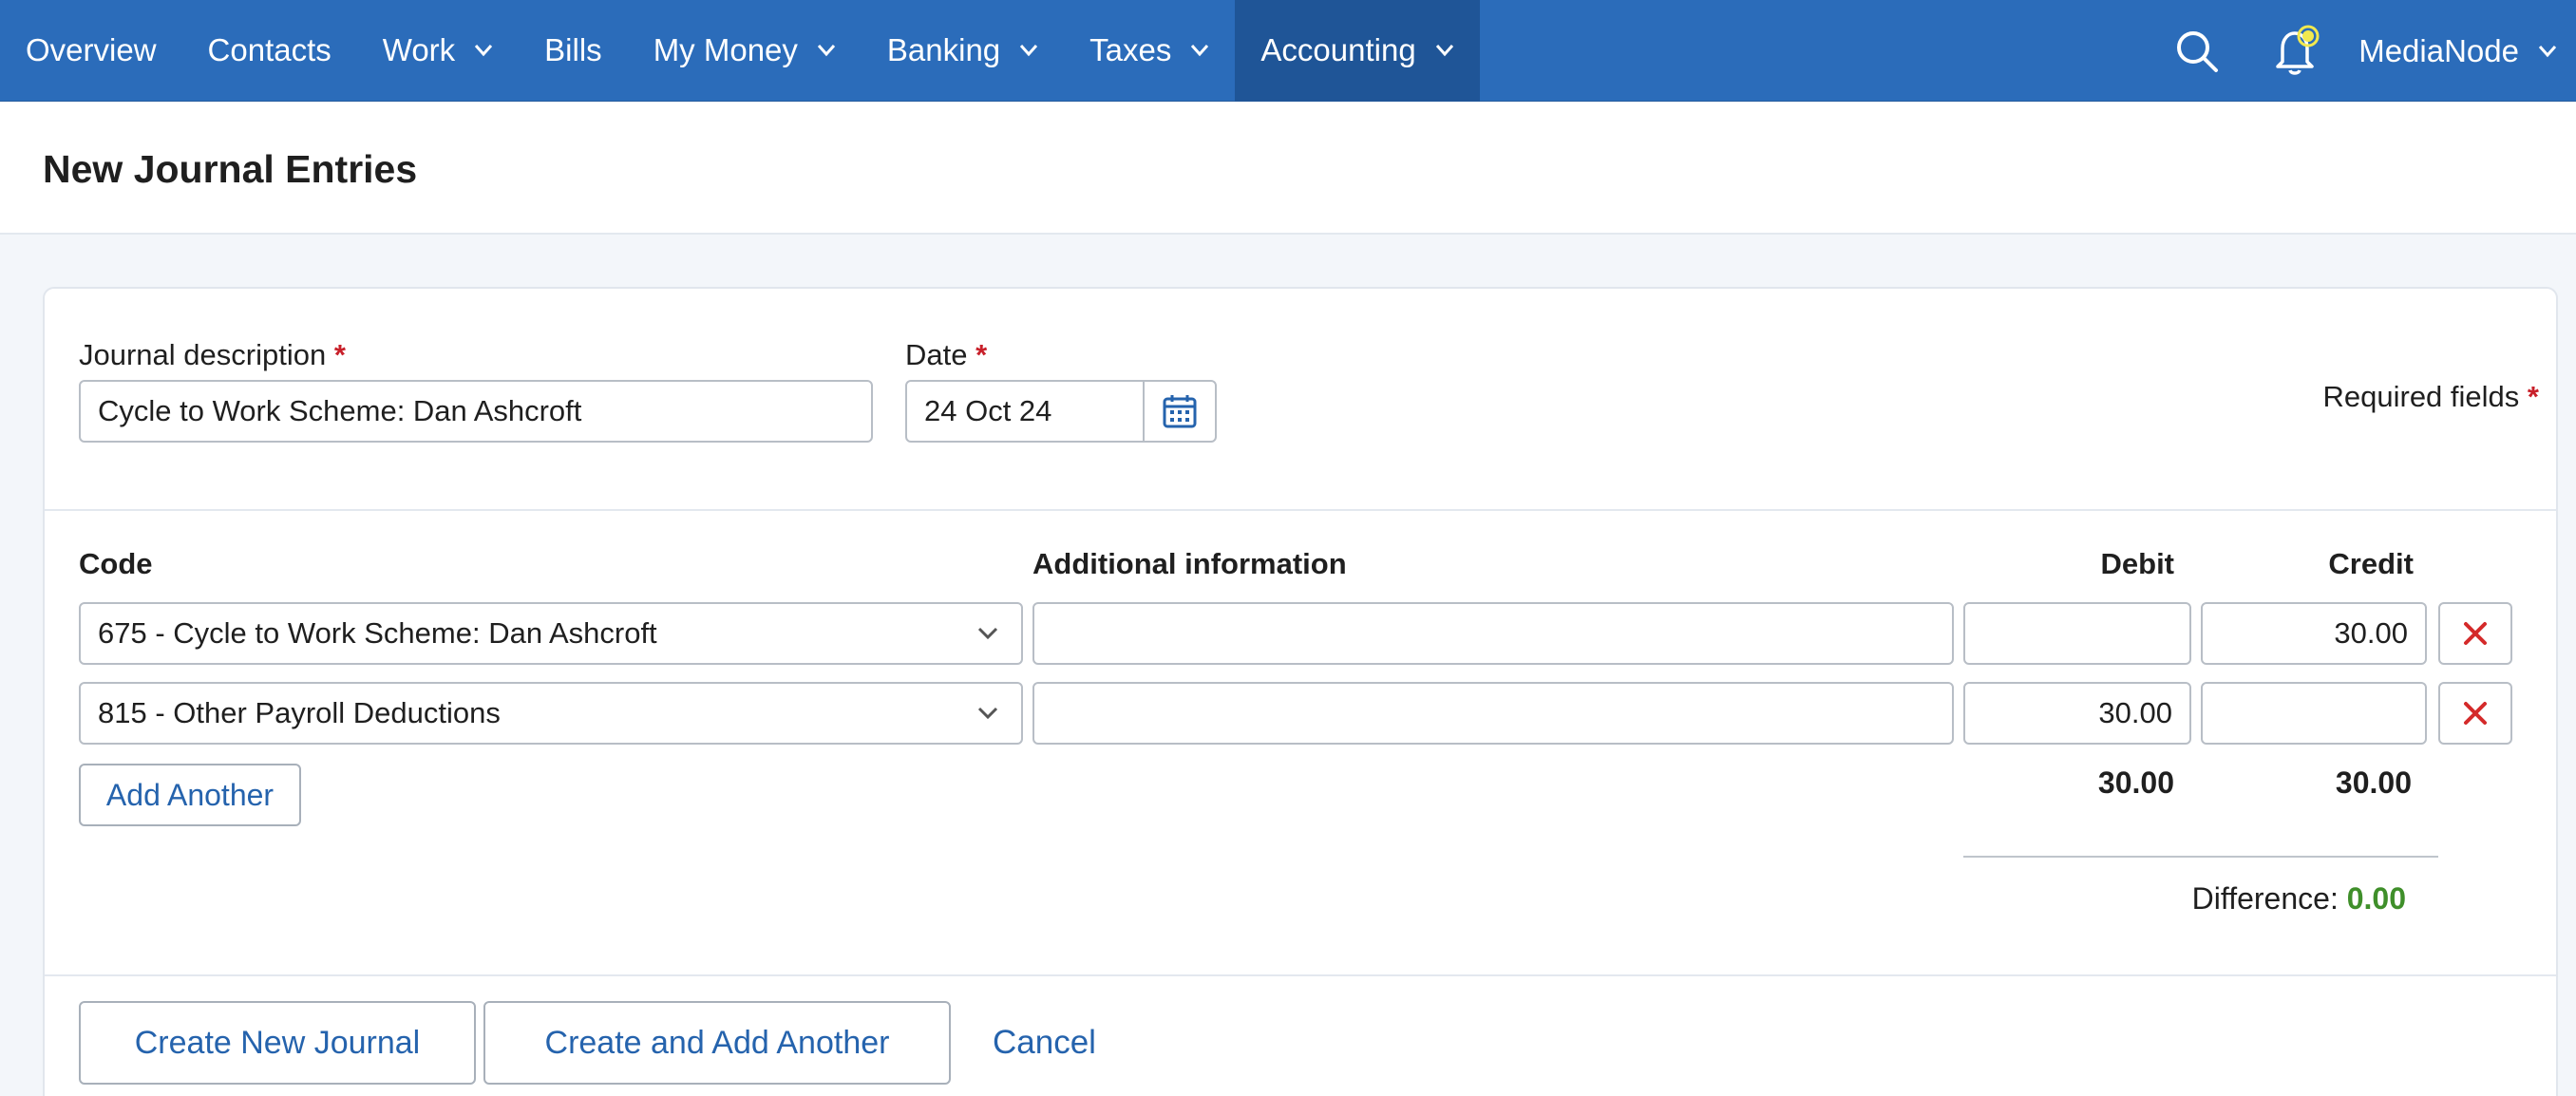 This screenshot has height=1096, width=2576. I want to click on nav-banking: Banking, so click(963, 51).